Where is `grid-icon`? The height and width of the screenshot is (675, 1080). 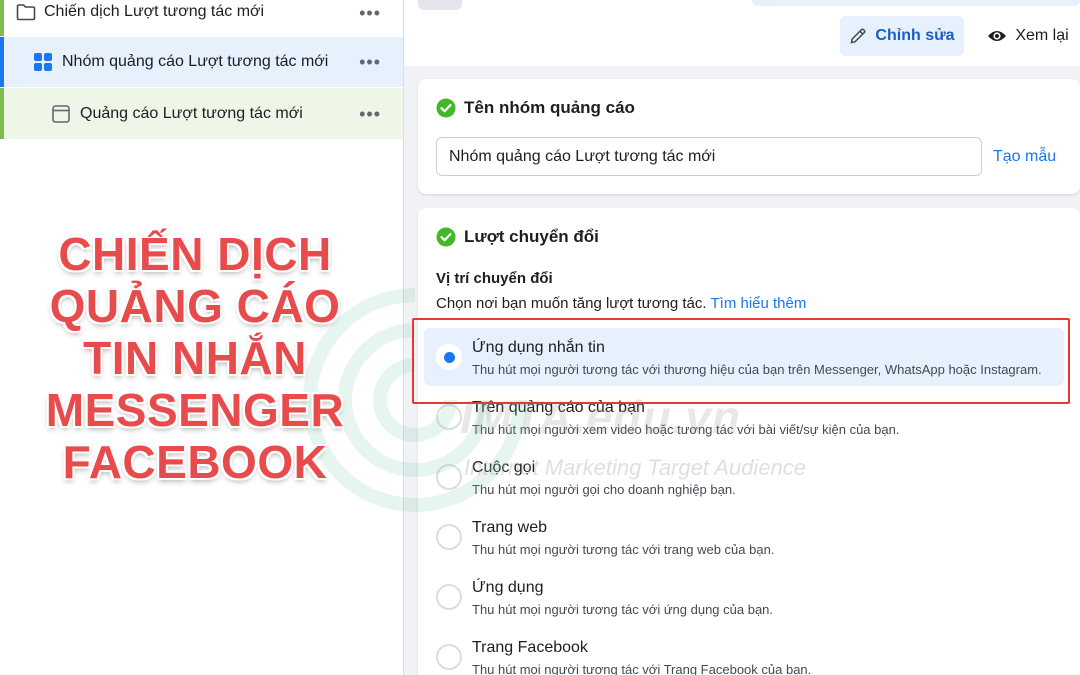
grid-icon is located at coordinates (43, 62).